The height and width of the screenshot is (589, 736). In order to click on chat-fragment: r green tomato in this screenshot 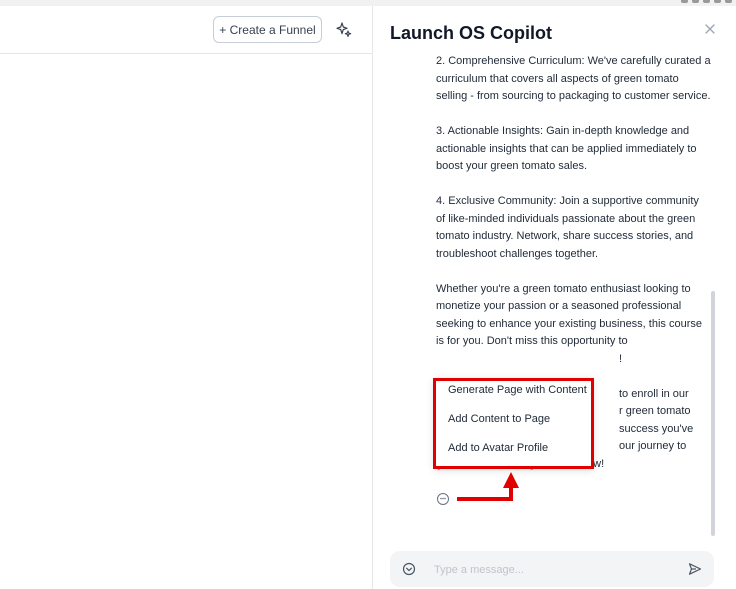, I will do `click(655, 411)`.